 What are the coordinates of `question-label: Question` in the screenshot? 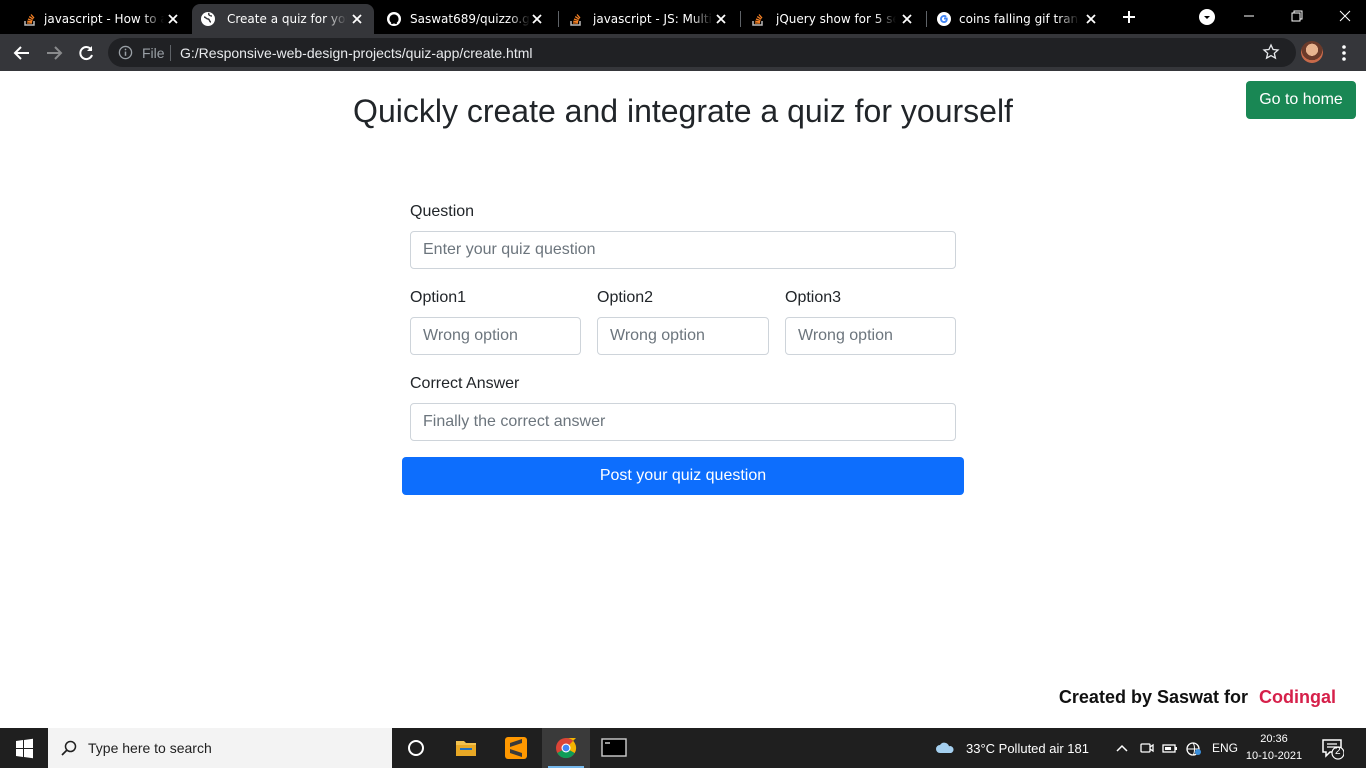 It's located at (442, 211).